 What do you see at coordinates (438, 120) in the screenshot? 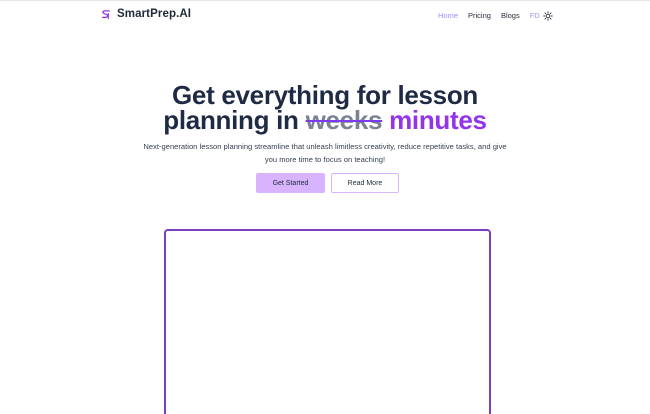
I see `hero-title-accent-word: minutes` at bounding box center [438, 120].